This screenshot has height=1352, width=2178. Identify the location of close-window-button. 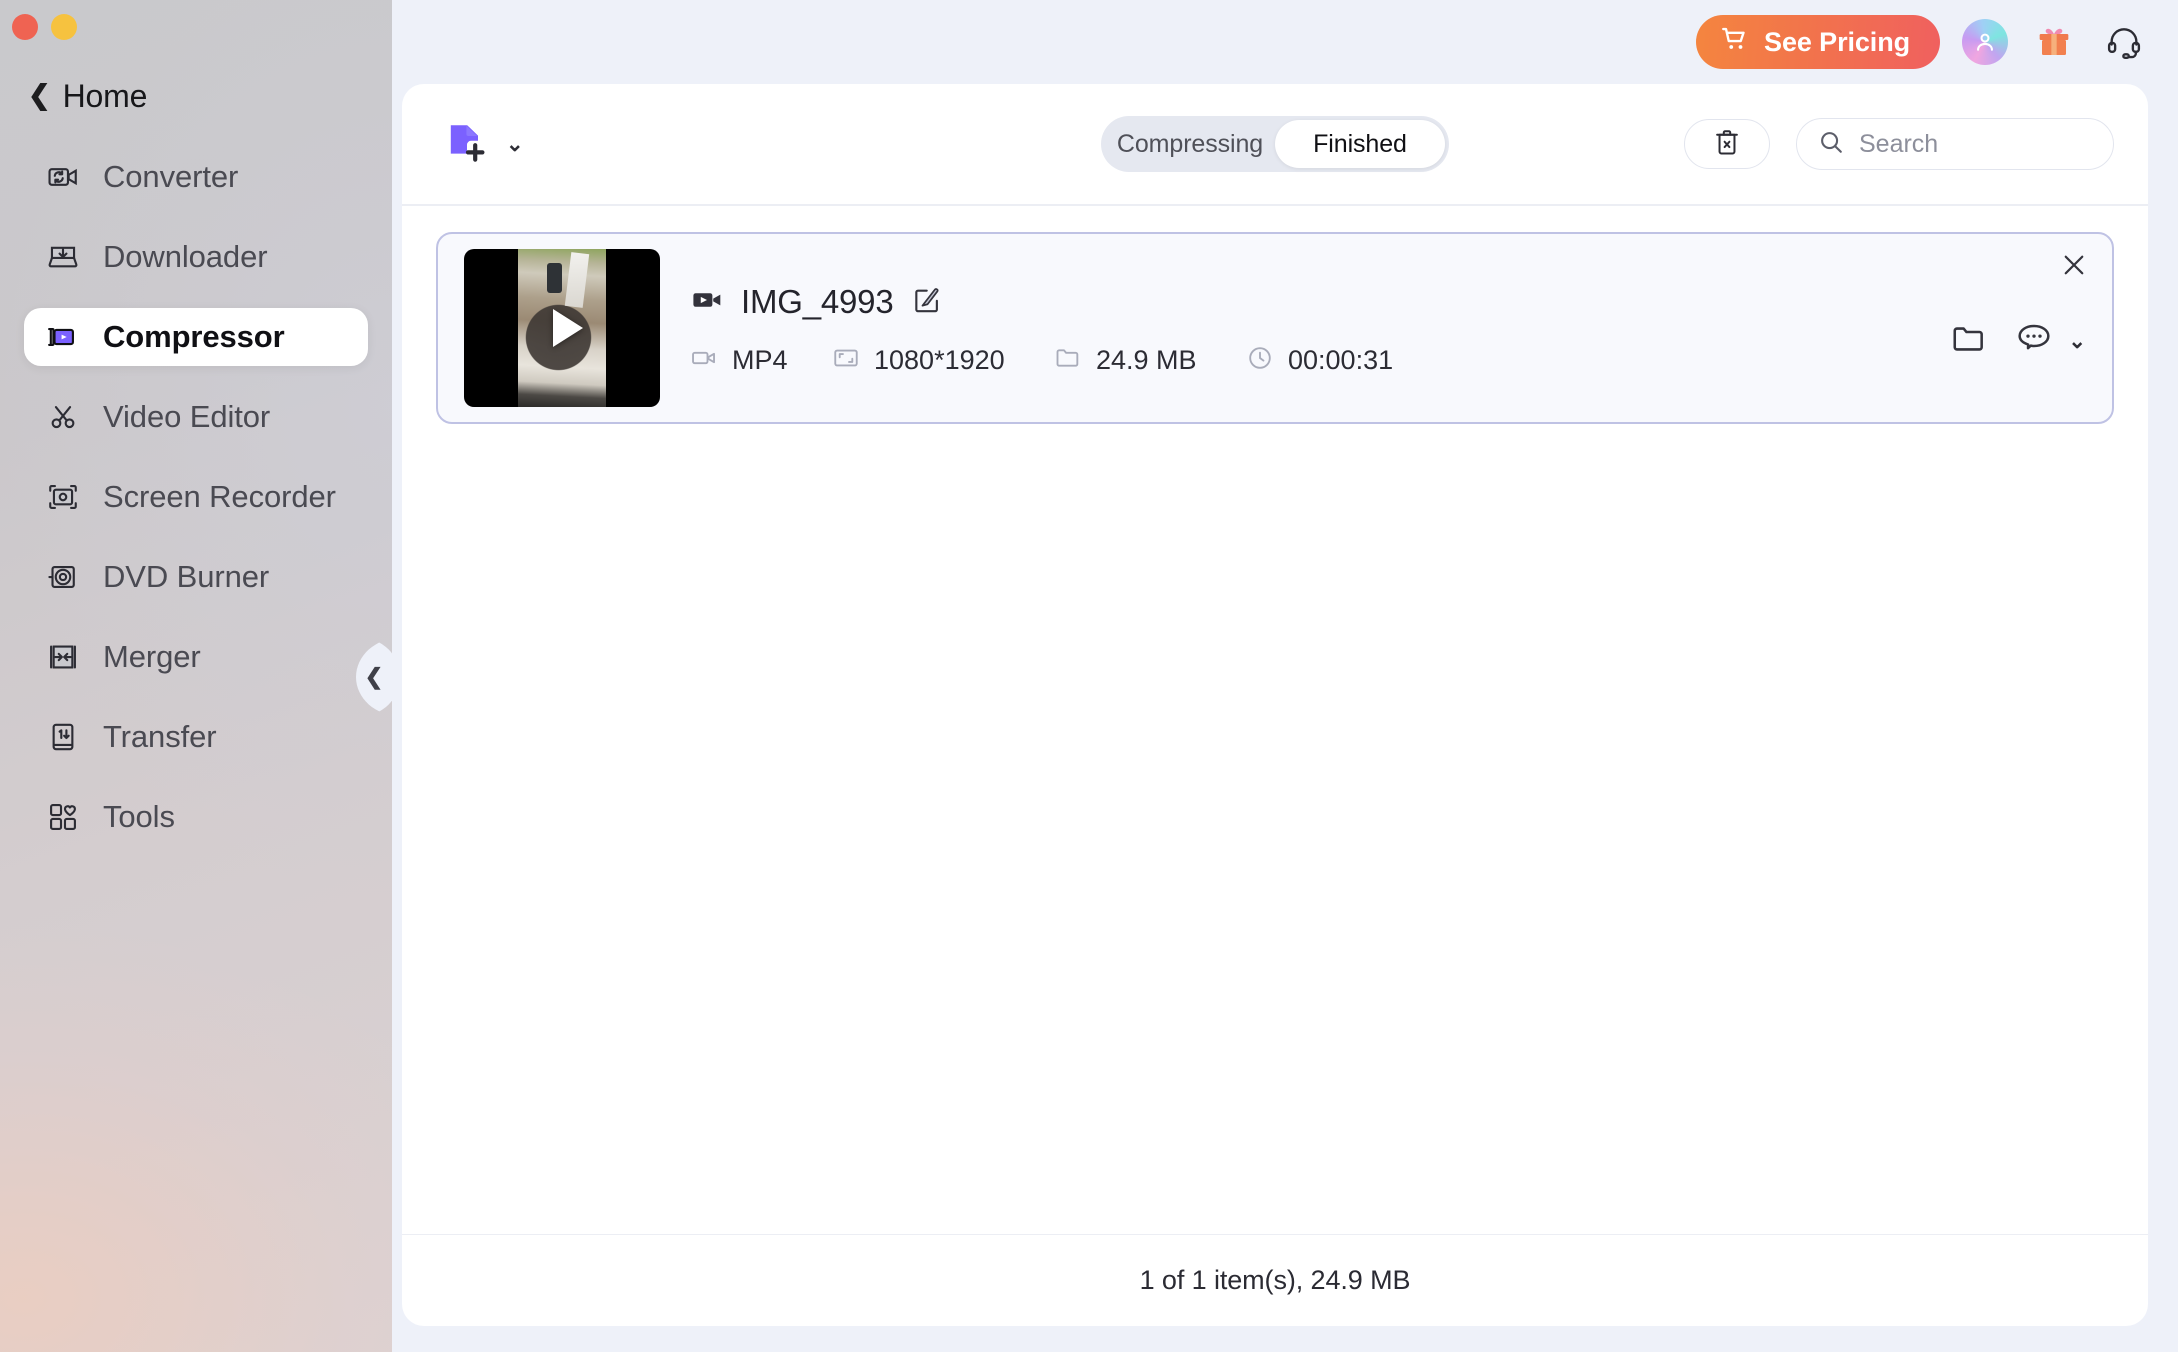
(25, 27).